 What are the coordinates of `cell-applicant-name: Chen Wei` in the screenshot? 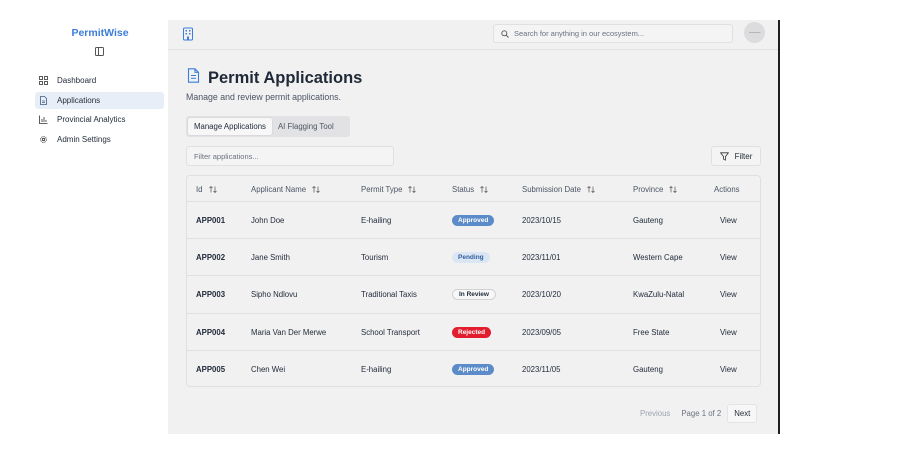 It's located at (268, 369).